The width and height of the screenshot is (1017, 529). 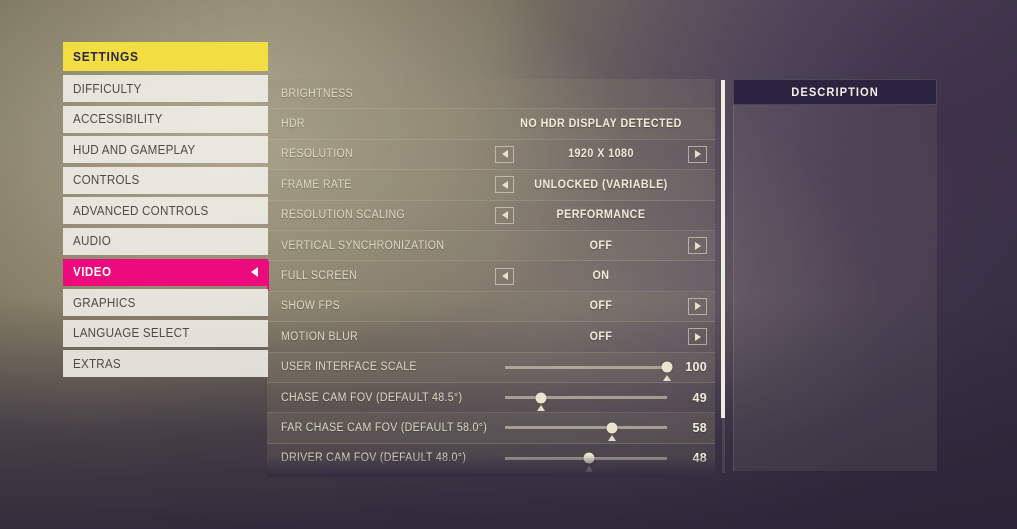 I want to click on setting-value: NO HDR DISPLAY DETECTED, so click(x=601, y=124).